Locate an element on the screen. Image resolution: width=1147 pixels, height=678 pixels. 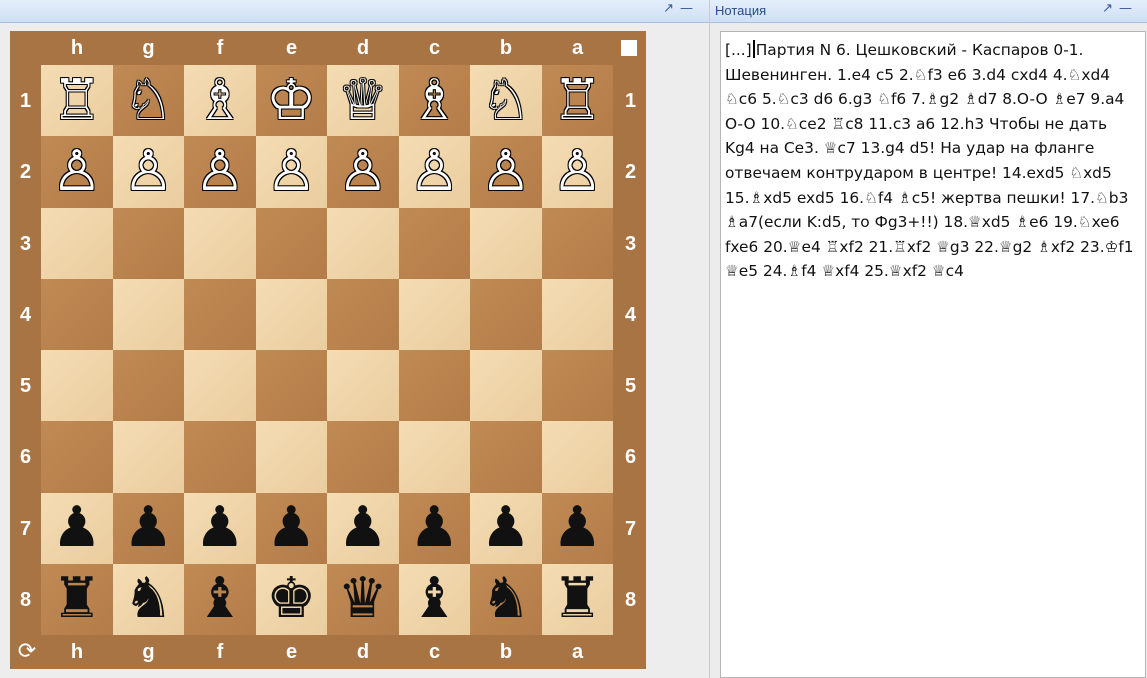
board-square: ♛ is located at coordinates (363, 599).